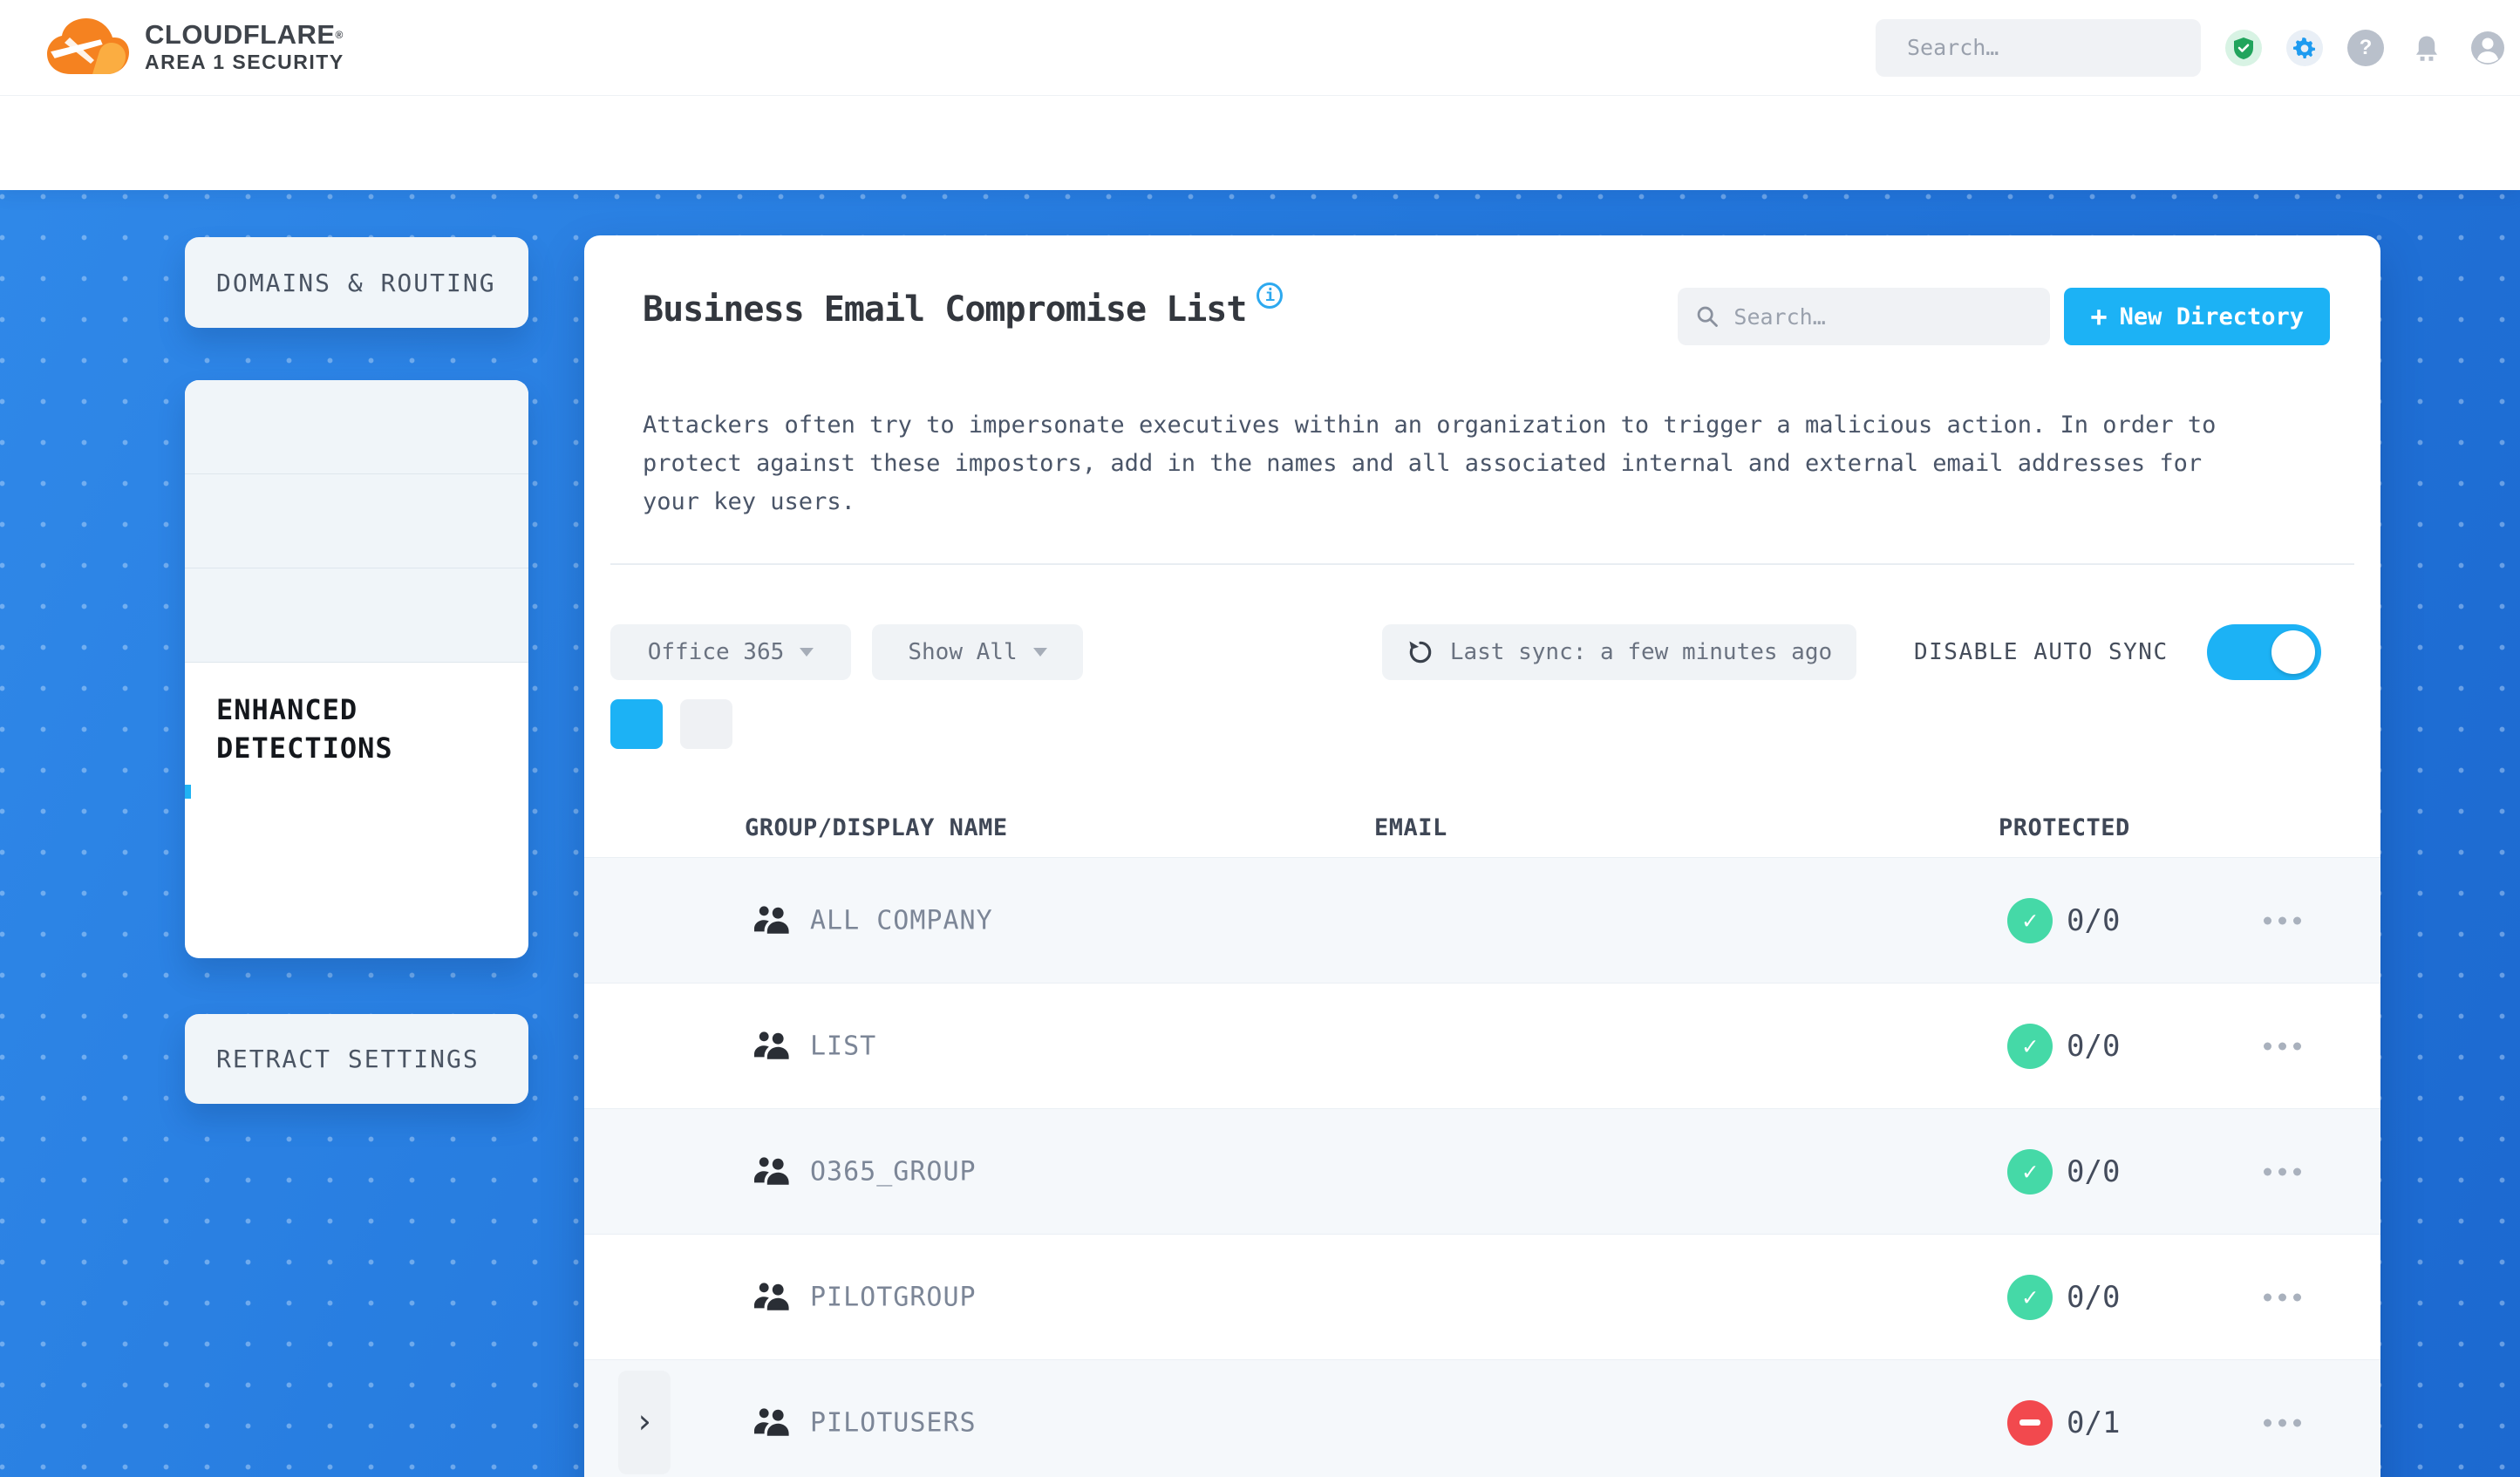 This screenshot has width=2520, height=1477. I want to click on search-icon, so click(1708, 316).